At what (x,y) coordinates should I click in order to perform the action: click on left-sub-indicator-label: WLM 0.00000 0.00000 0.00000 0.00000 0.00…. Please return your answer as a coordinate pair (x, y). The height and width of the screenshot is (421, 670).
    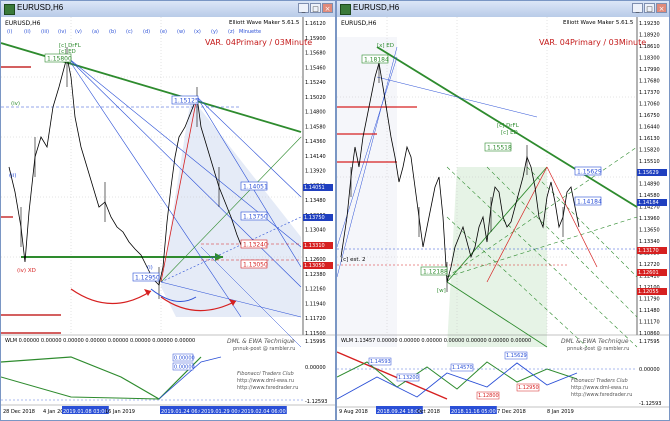
    Looking at the image, I should click on (100, 341).